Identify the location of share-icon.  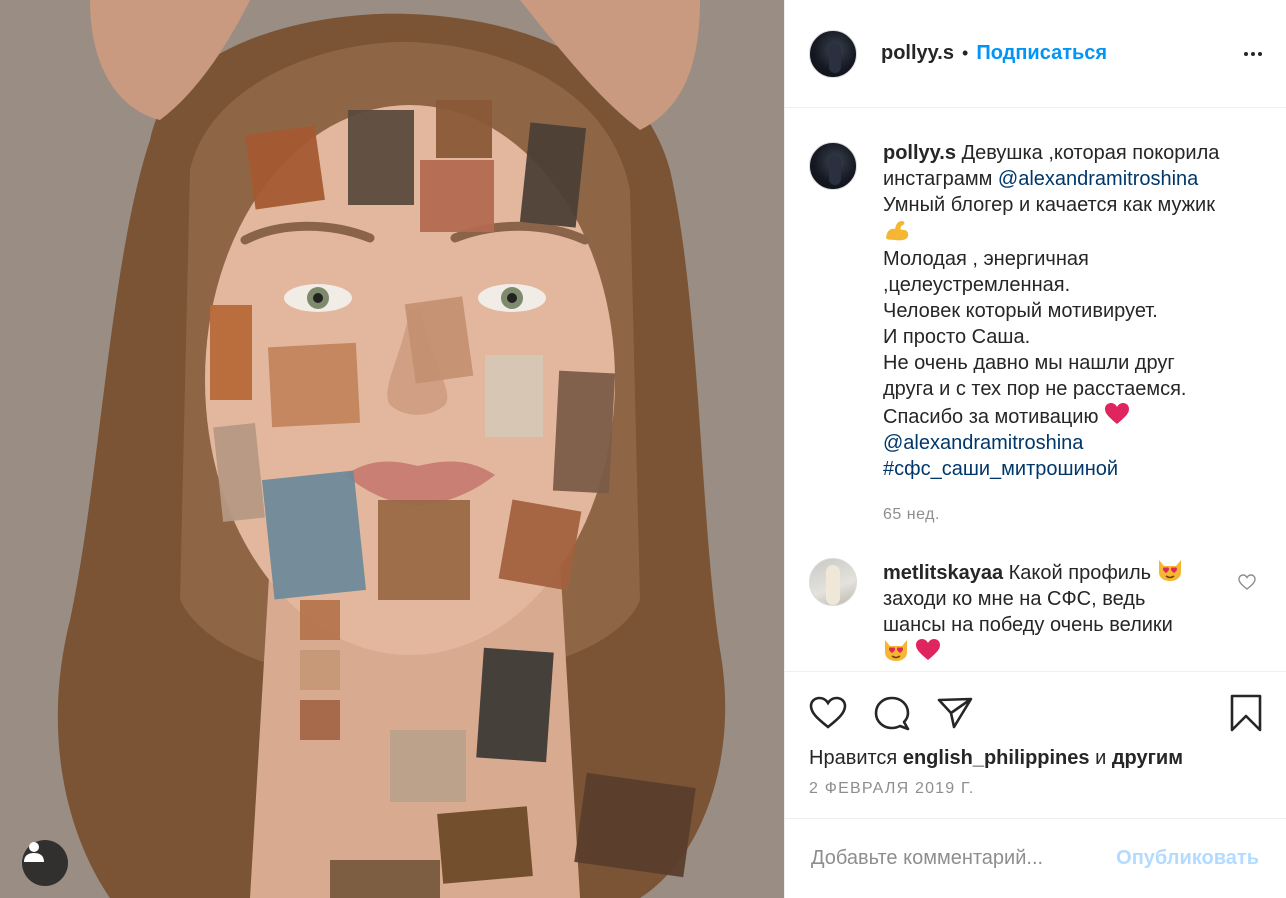
(955, 713).